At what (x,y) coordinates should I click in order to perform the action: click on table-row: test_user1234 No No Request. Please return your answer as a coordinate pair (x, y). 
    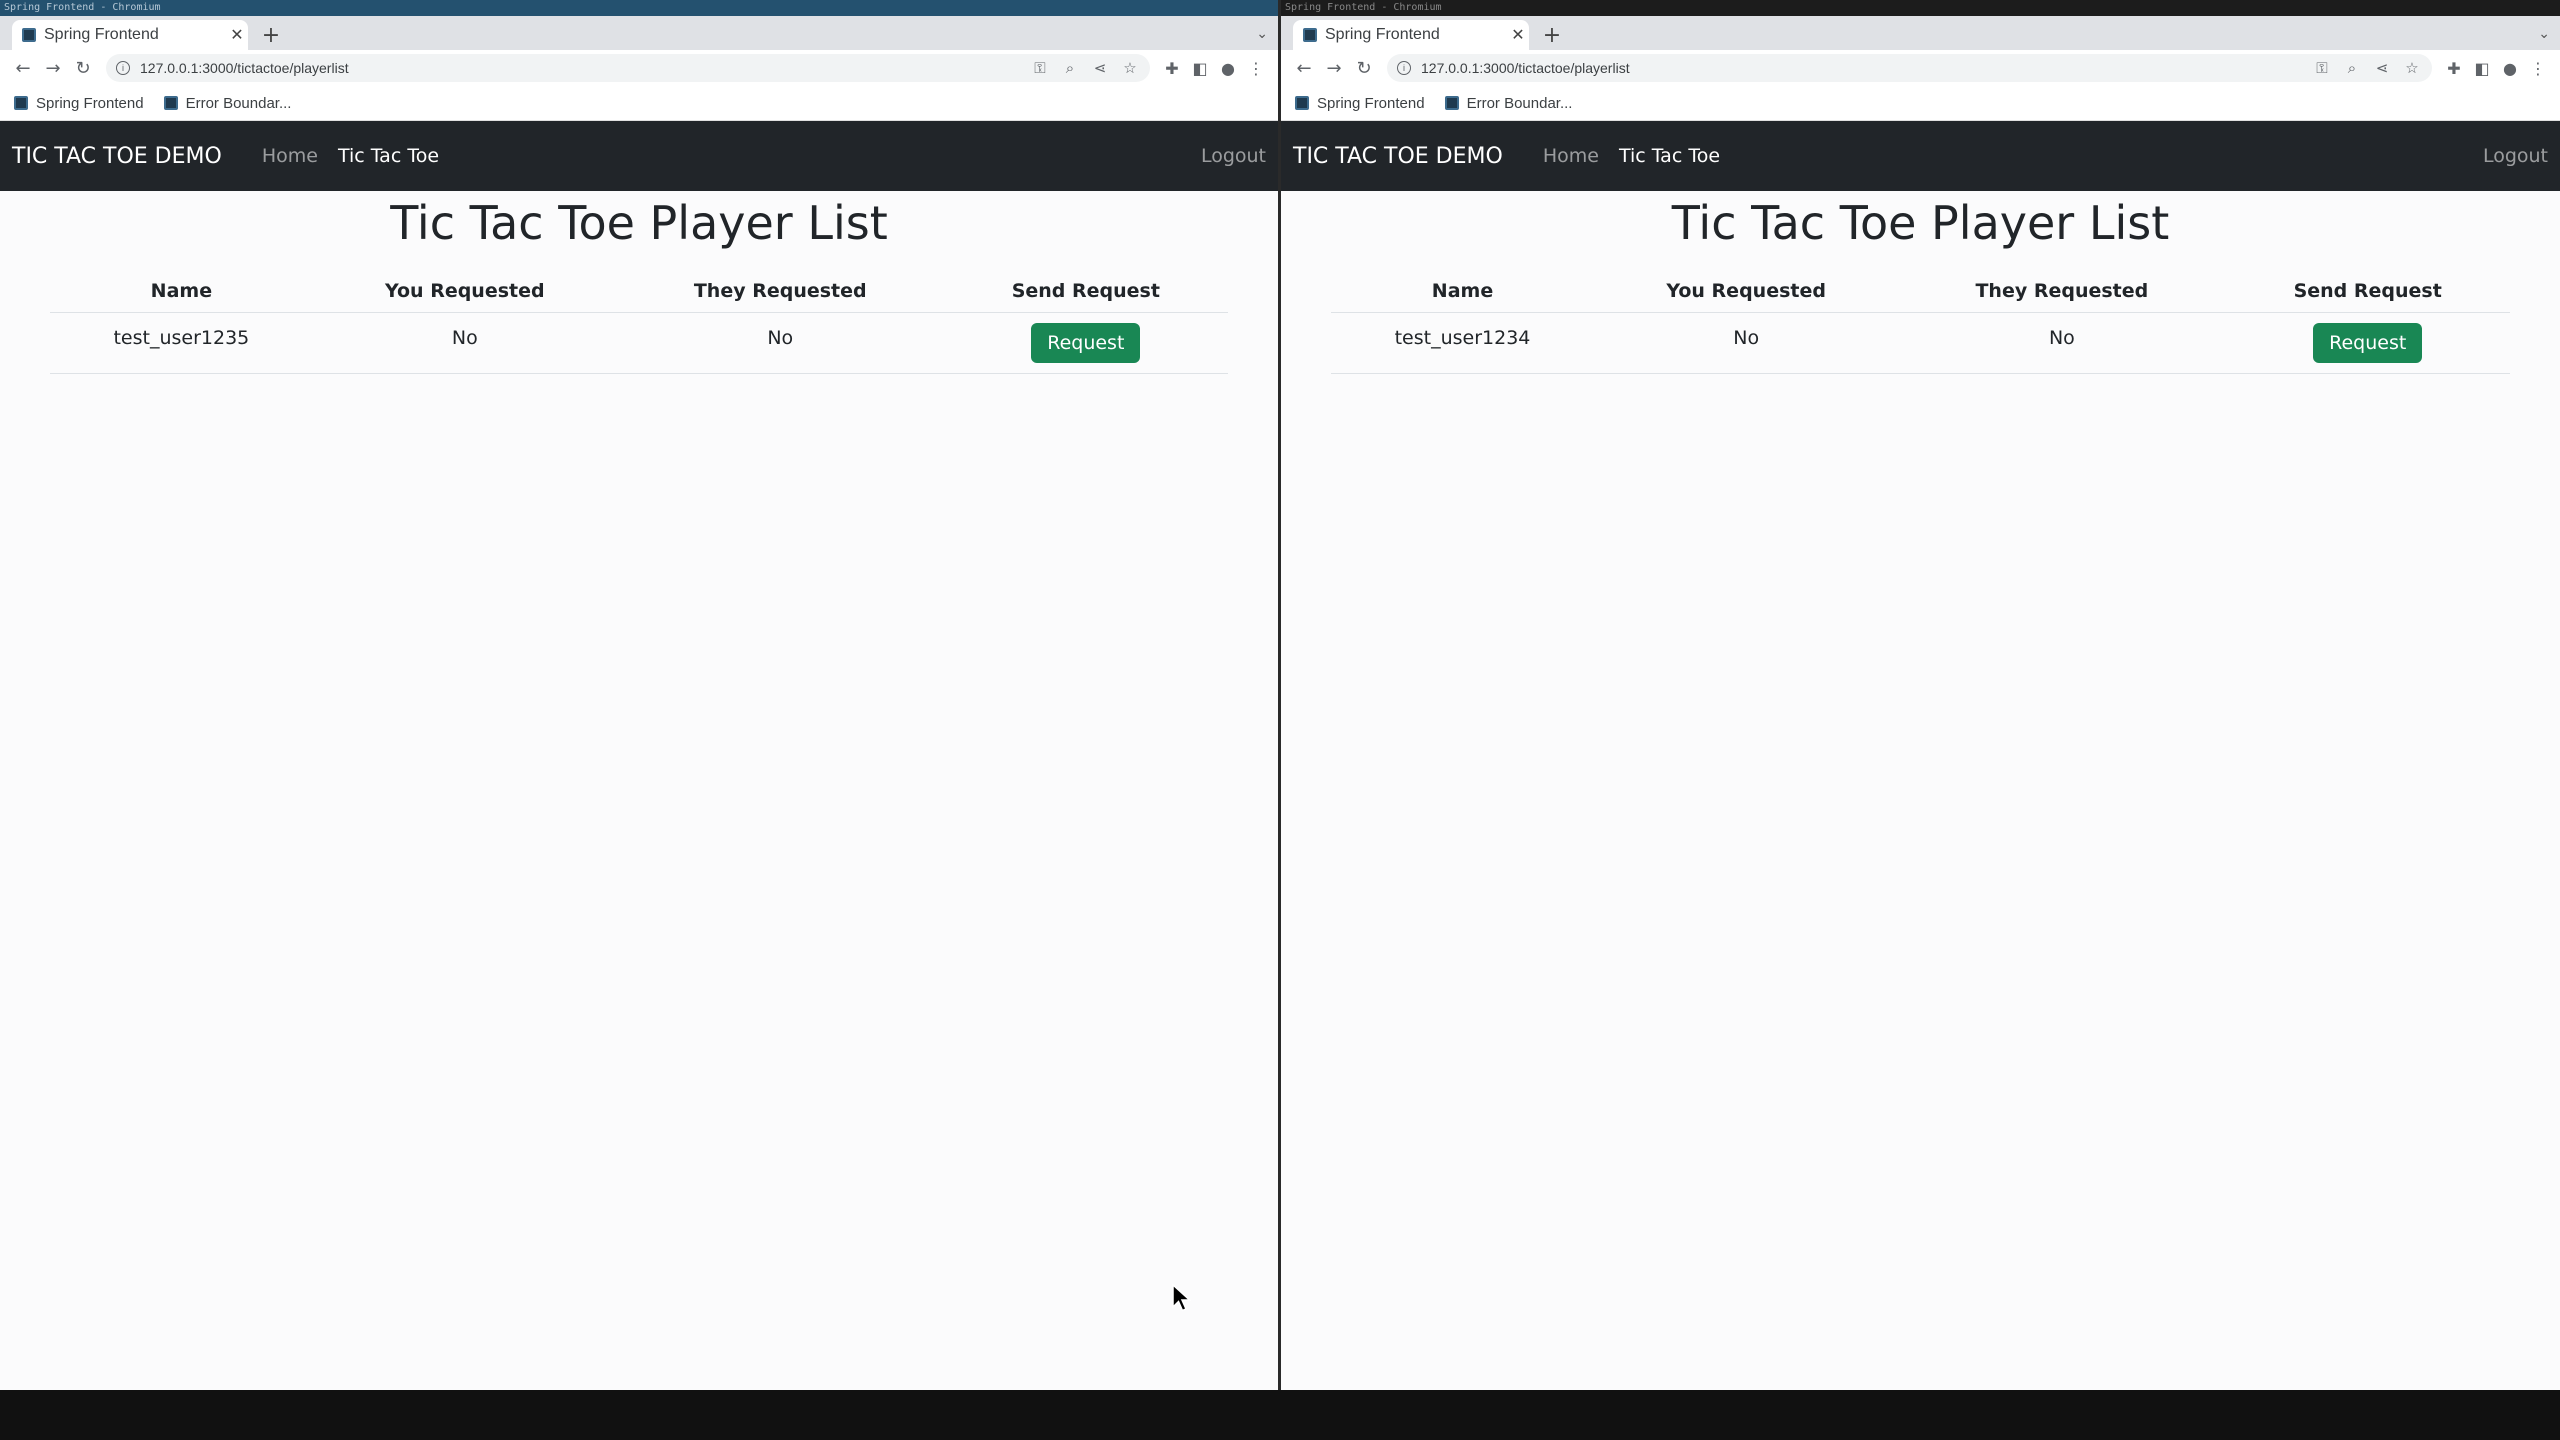
    Looking at the image, I should click on (1920, 343).